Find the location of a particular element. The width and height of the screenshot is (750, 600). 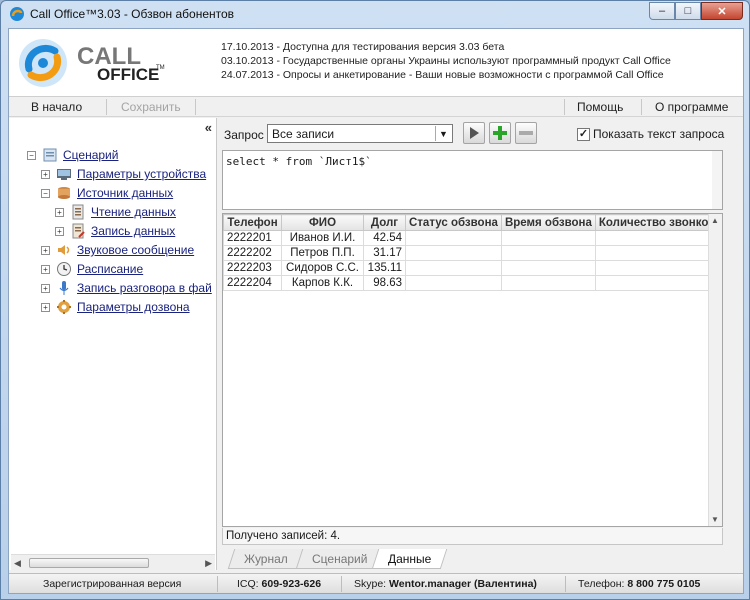

sql-text-area: select * from `Лист1$` is located at coordinates (472, 180).